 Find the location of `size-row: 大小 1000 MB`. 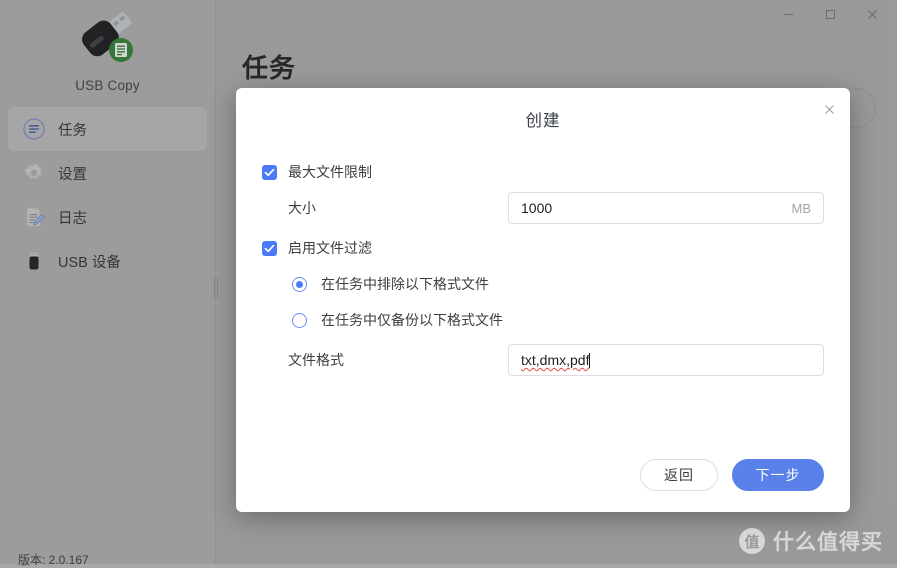

size-row: 大小 1000 MB is located at coordinates (543, 208).